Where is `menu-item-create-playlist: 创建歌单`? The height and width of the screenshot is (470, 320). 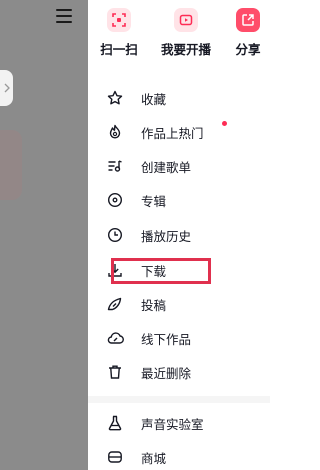 menu-item-create-playlist: 创建歌单 is located at coordinates (148, 166).